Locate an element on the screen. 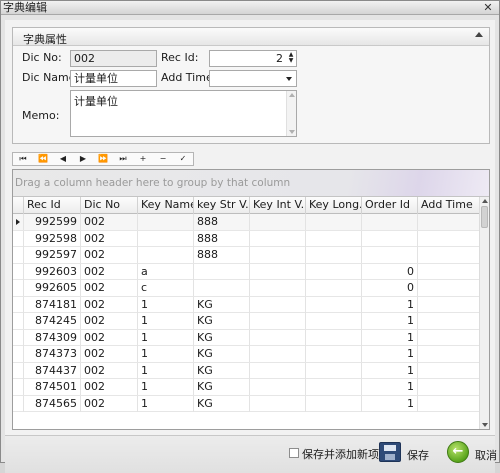  table-row: 874437 002 1 KG 1 is located at coordinates (247, 370).